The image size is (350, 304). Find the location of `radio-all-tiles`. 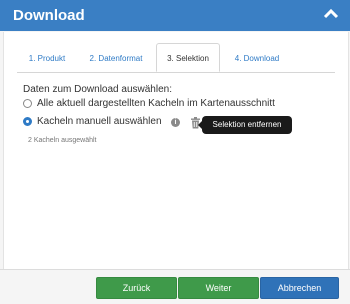

radio-all-tiles is located at coordinates (27, 103).